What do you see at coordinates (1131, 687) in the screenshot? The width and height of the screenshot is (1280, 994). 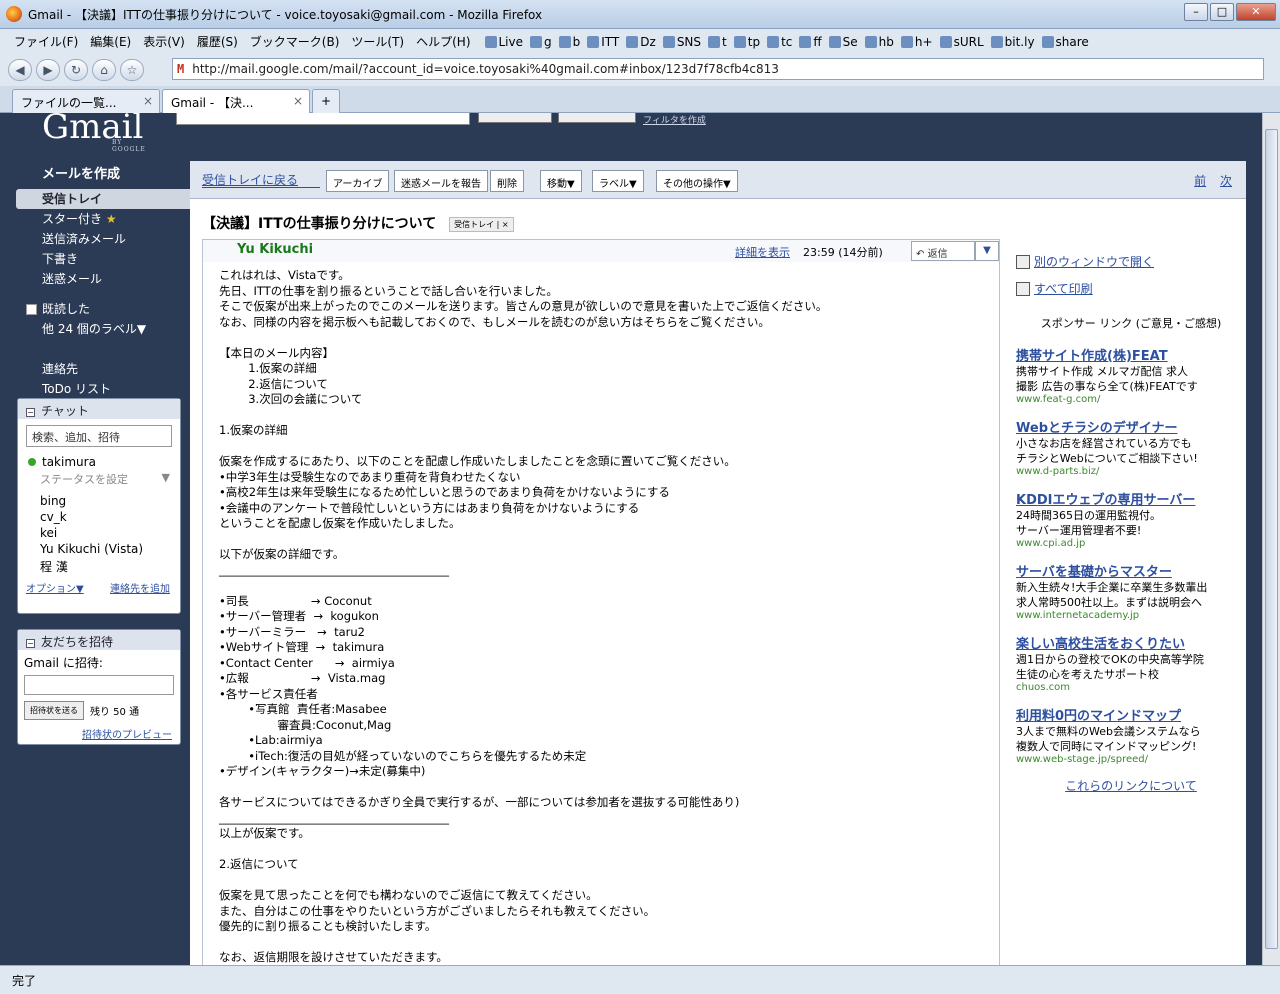 I see `ad-url: chuos.com` at bounding box center [1131, 687].